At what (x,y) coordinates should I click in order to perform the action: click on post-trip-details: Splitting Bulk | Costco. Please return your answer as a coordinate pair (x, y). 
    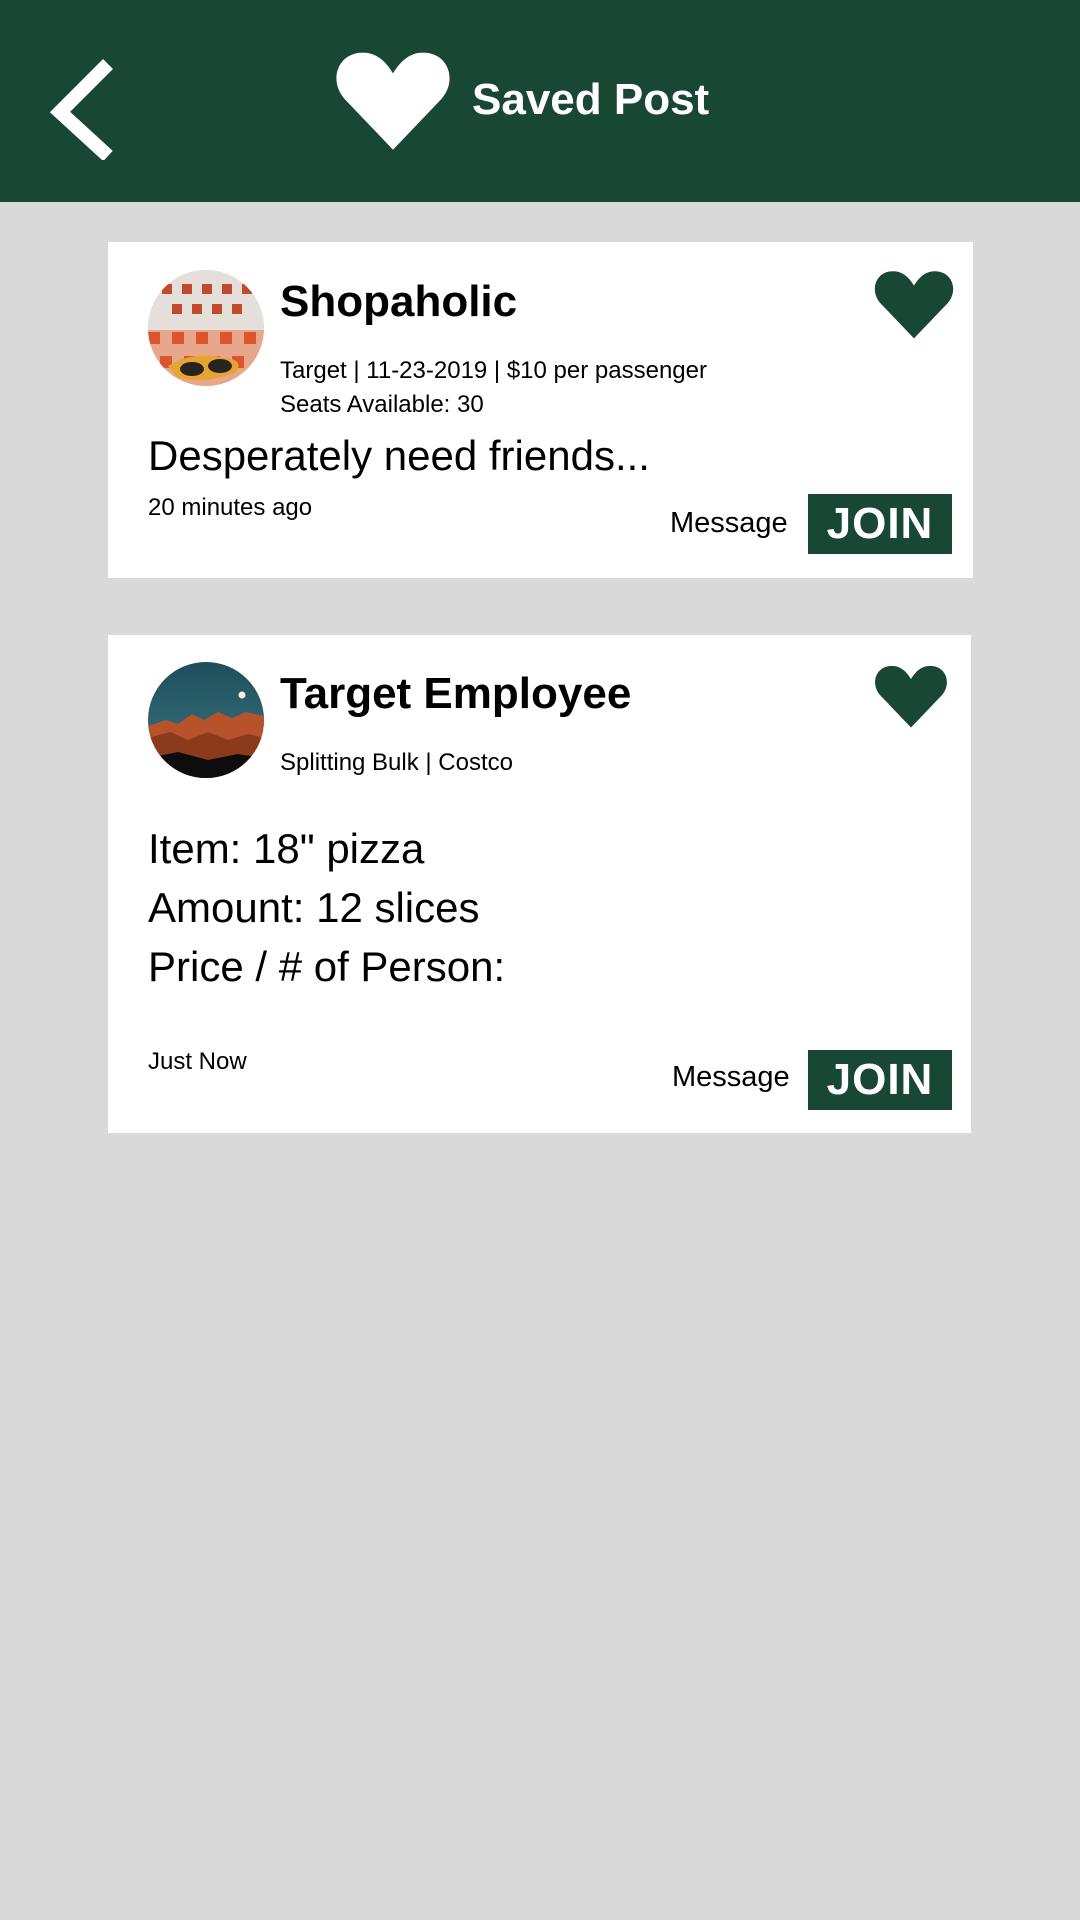
    Looking at the image, I should click on (397, 762).